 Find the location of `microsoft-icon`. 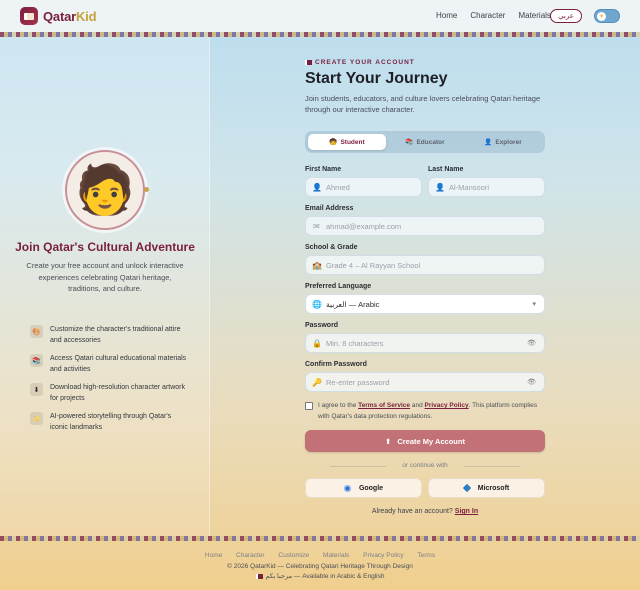

microsoft-icon is located at coordinates (466, 488).